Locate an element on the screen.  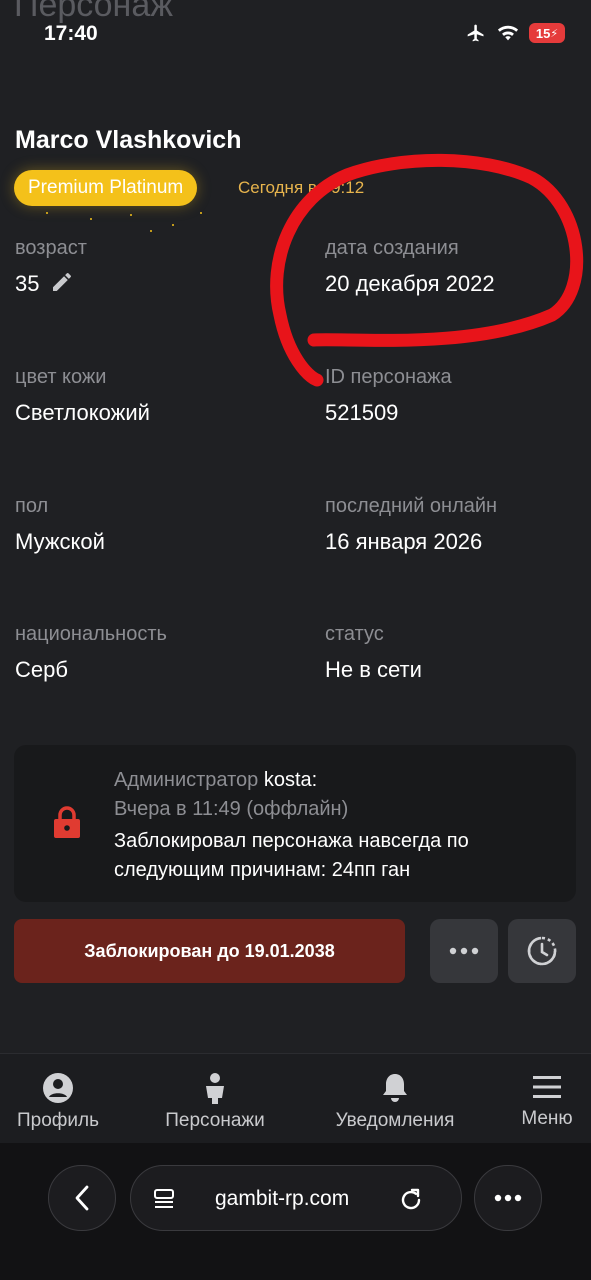
id-value: 521509 is located at coordinates (362, 412).